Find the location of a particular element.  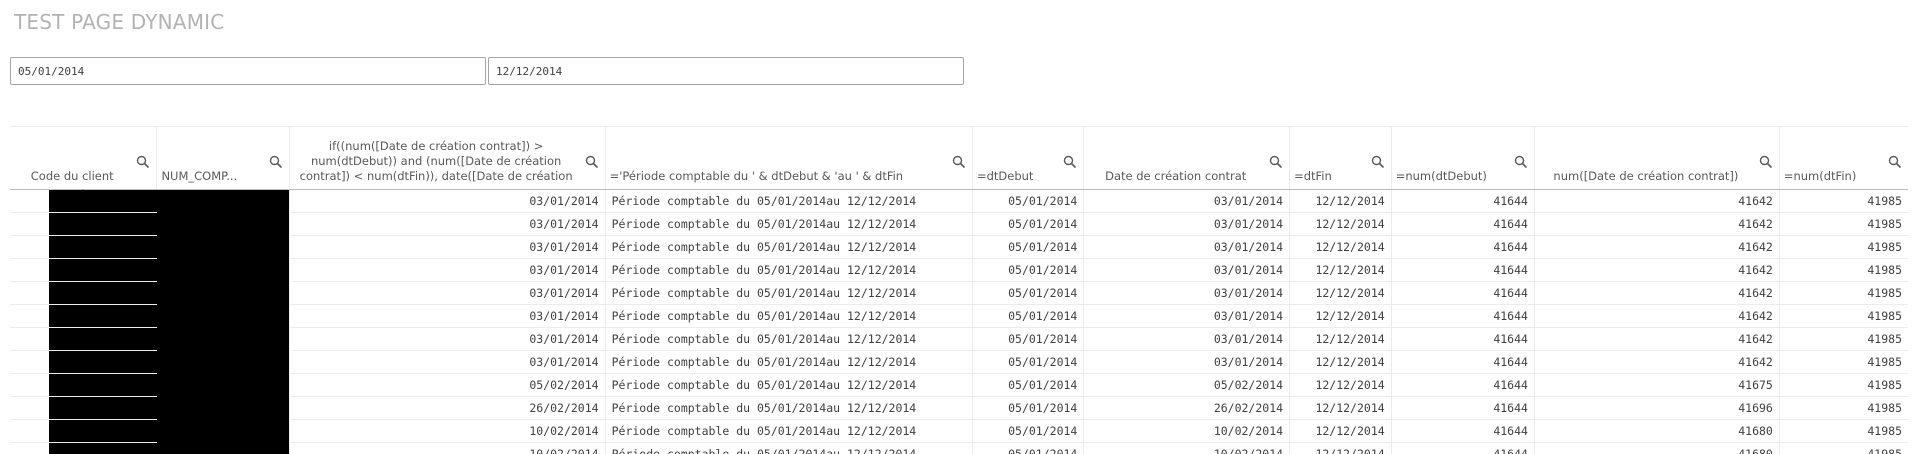

column-header-dtfin: =dtFin is located at coordinates (1340, 158).